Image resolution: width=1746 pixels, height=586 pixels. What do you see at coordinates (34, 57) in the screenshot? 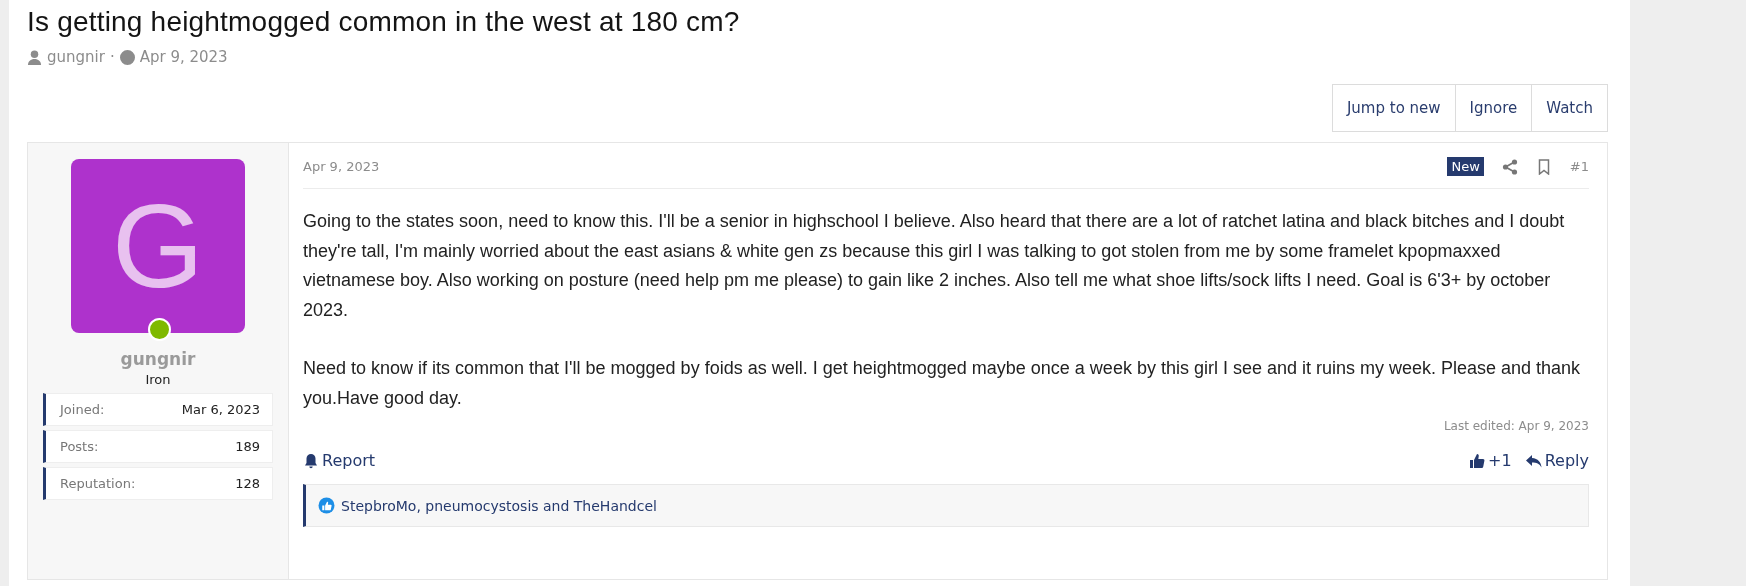
I see `user-icon` at bounding box center [34, 57].